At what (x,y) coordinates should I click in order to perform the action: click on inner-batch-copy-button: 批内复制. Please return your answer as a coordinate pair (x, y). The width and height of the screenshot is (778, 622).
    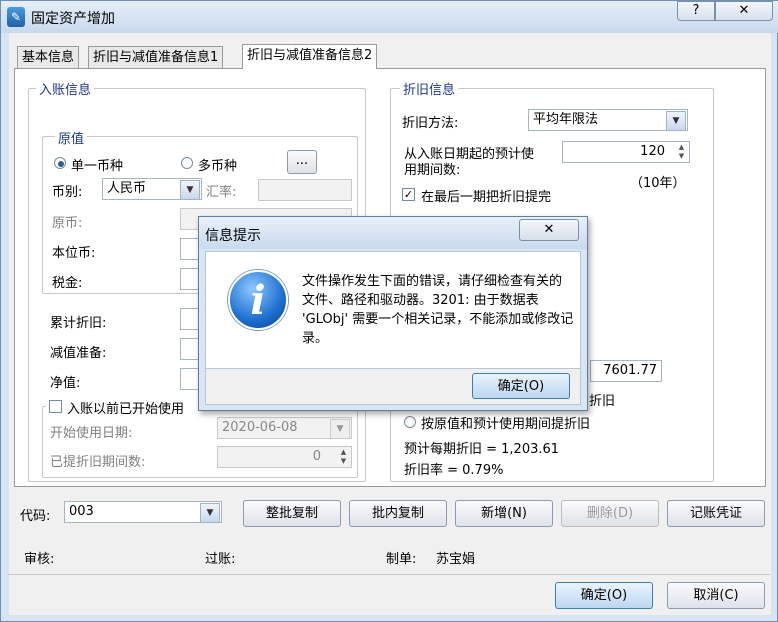
    Looking at the image, I should click on (398, 513).